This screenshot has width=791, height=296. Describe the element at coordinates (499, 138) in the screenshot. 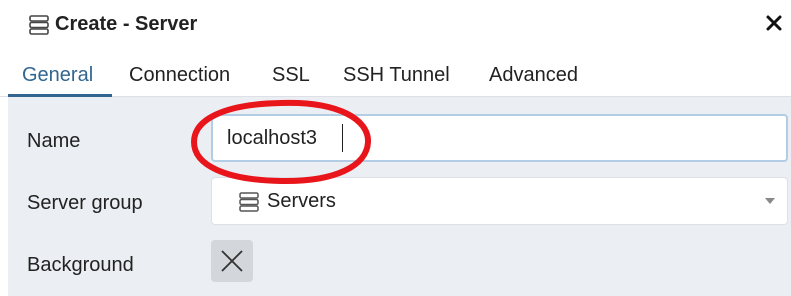

I see `name-input` at that location.